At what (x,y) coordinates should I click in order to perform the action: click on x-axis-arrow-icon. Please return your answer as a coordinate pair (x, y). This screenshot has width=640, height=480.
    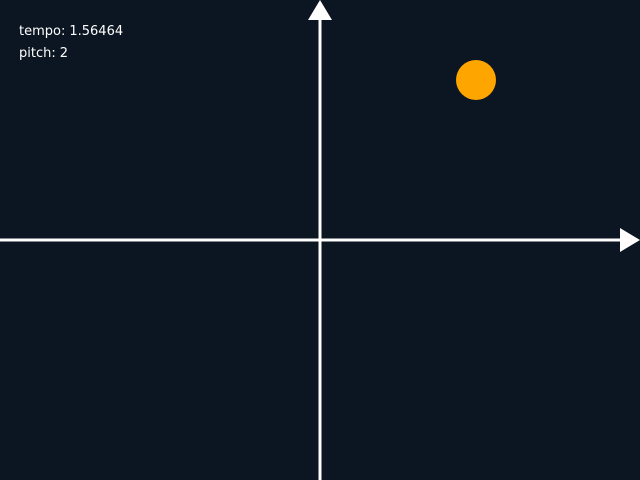
    Looking at the image, I should click on (630, 240).